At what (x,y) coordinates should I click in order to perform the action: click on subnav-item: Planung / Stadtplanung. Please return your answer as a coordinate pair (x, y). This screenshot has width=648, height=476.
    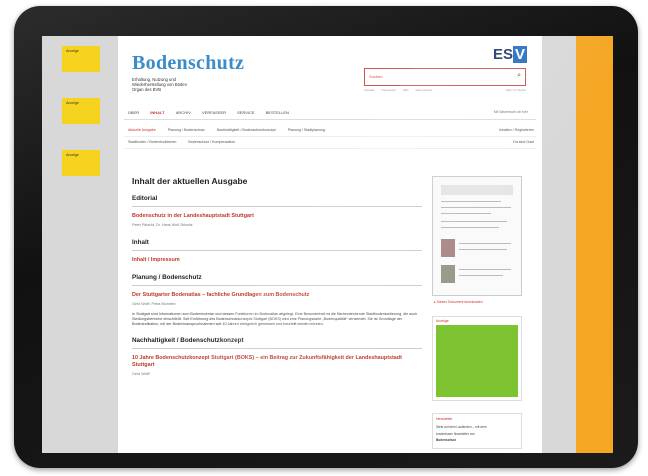
    Looking at the image, I should click on (306, 130).